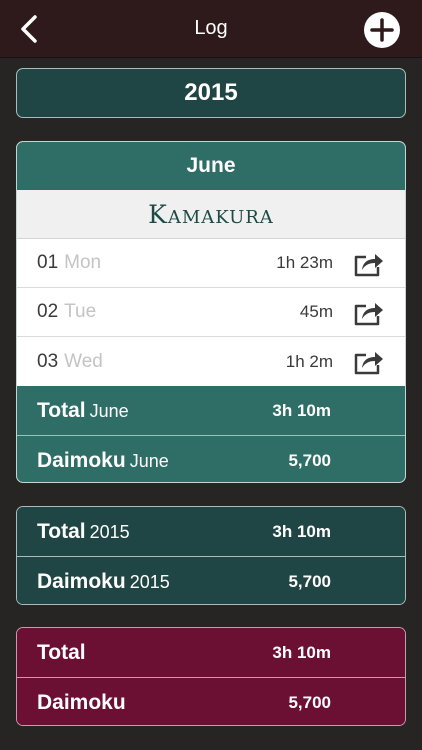 The width and height of the screenshot is (422, 750). I want to click on plus-circle-icon, so click(382, 30).